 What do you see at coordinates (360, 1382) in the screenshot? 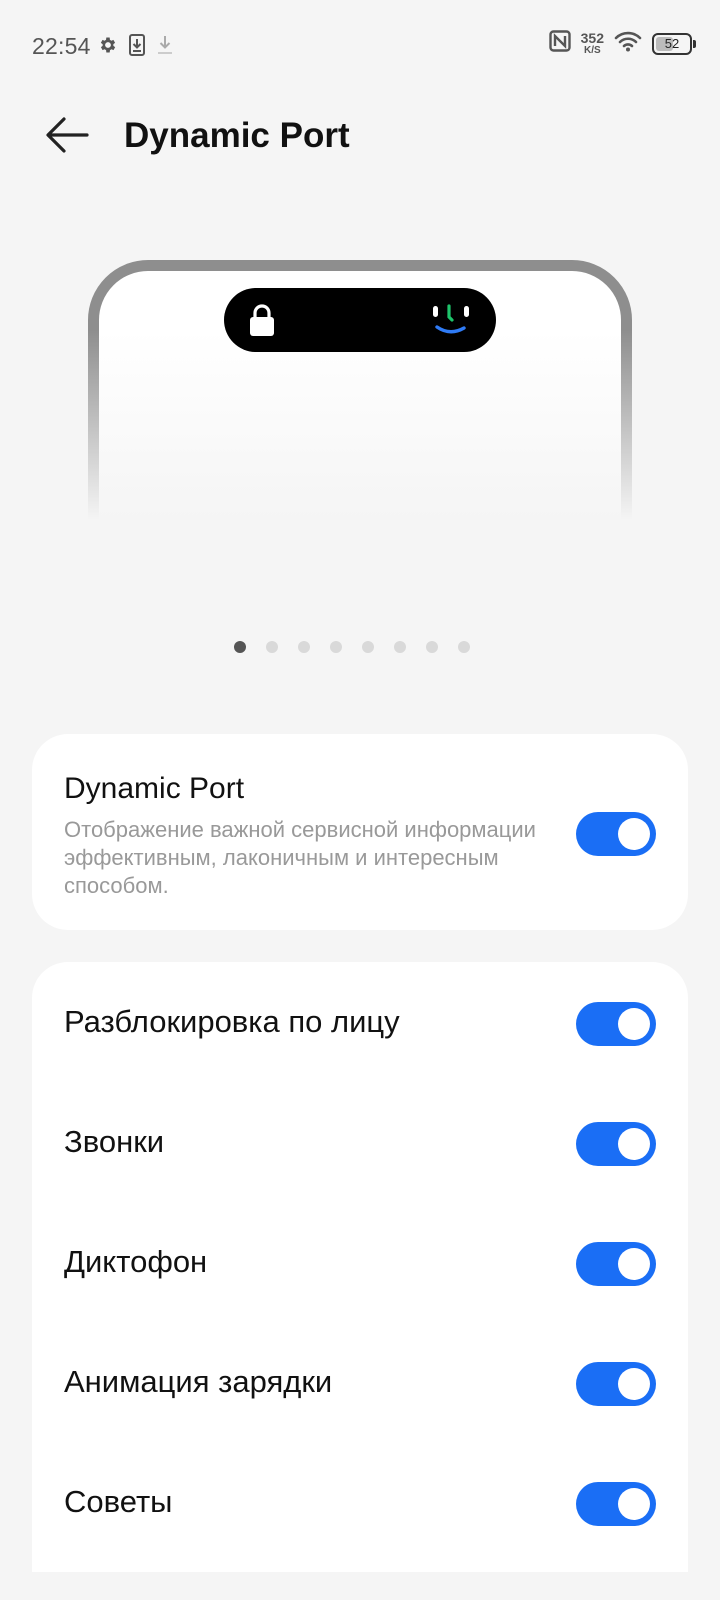
I see `feature-row-charging-animation: Анимация зарядки` at bounding box center [360, 1382].